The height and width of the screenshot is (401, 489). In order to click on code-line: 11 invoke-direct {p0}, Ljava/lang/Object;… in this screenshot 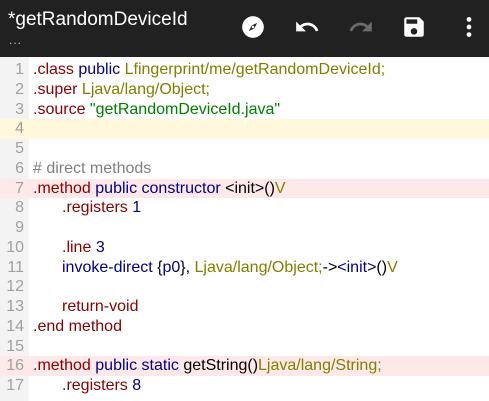, I will do `click(244, 268)`.